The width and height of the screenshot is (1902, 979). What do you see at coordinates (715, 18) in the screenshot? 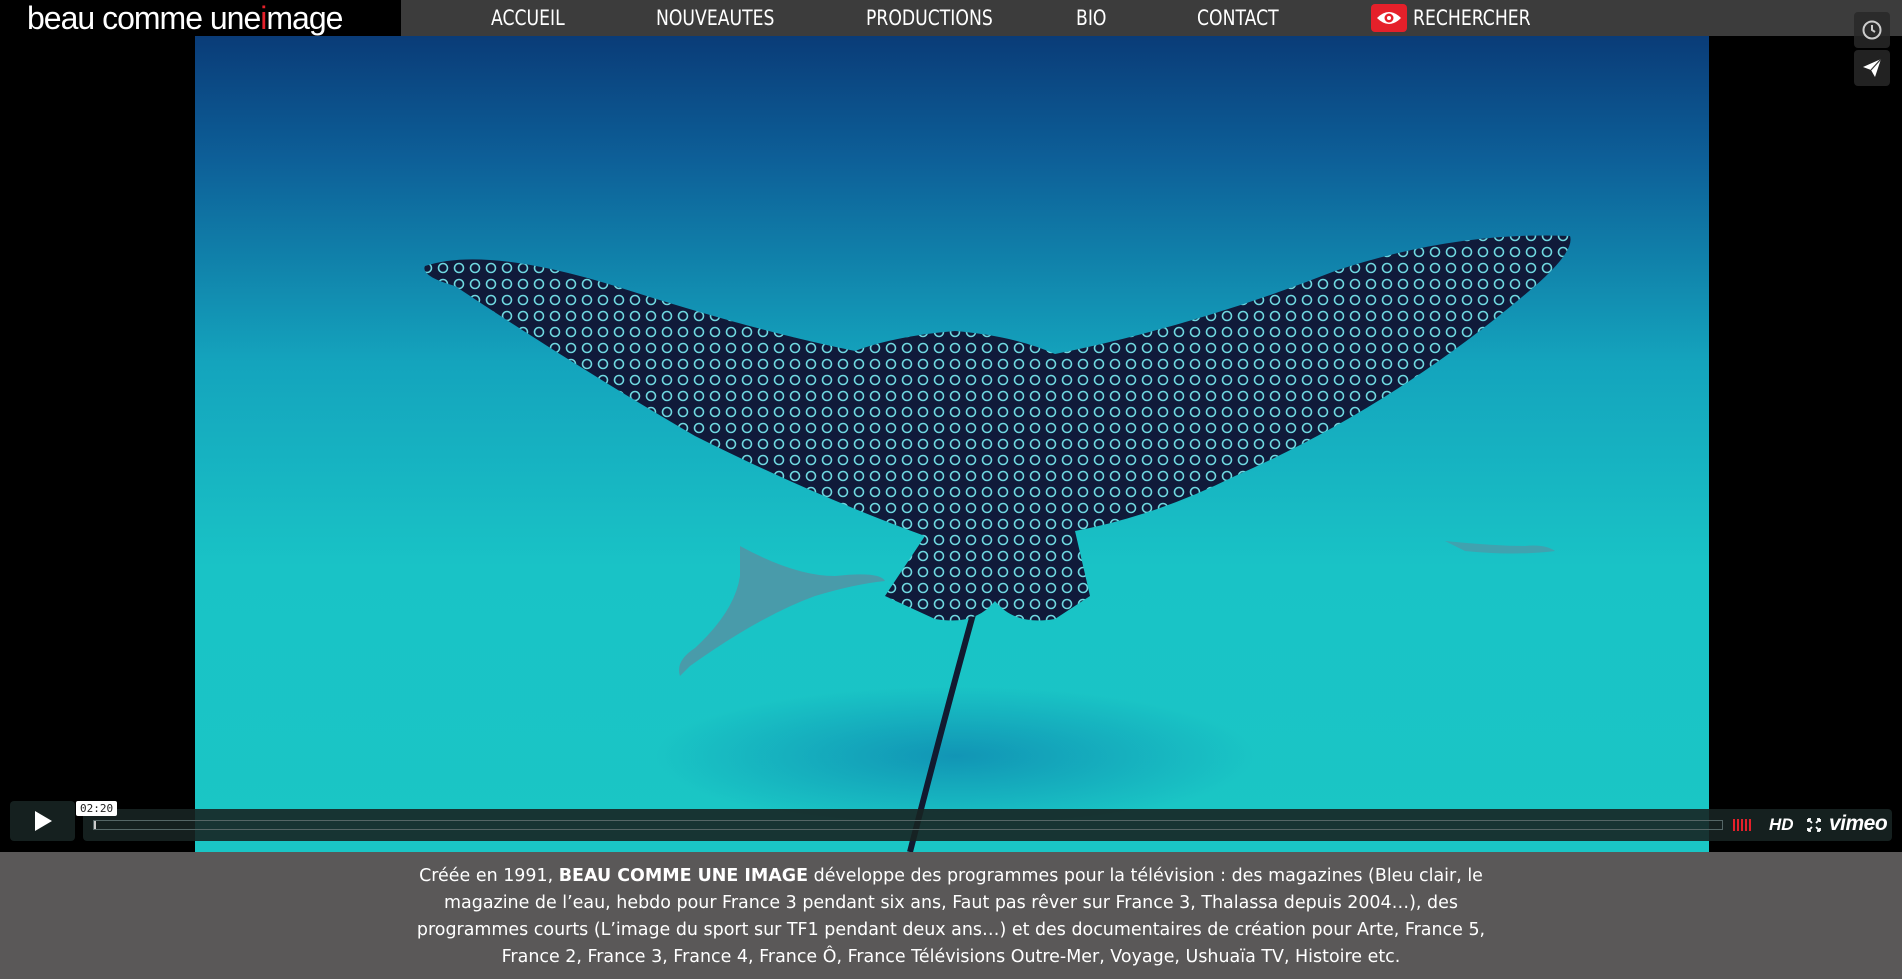
I see `nav-nouveautes: nouveautes` at bounding box center [715, 18].